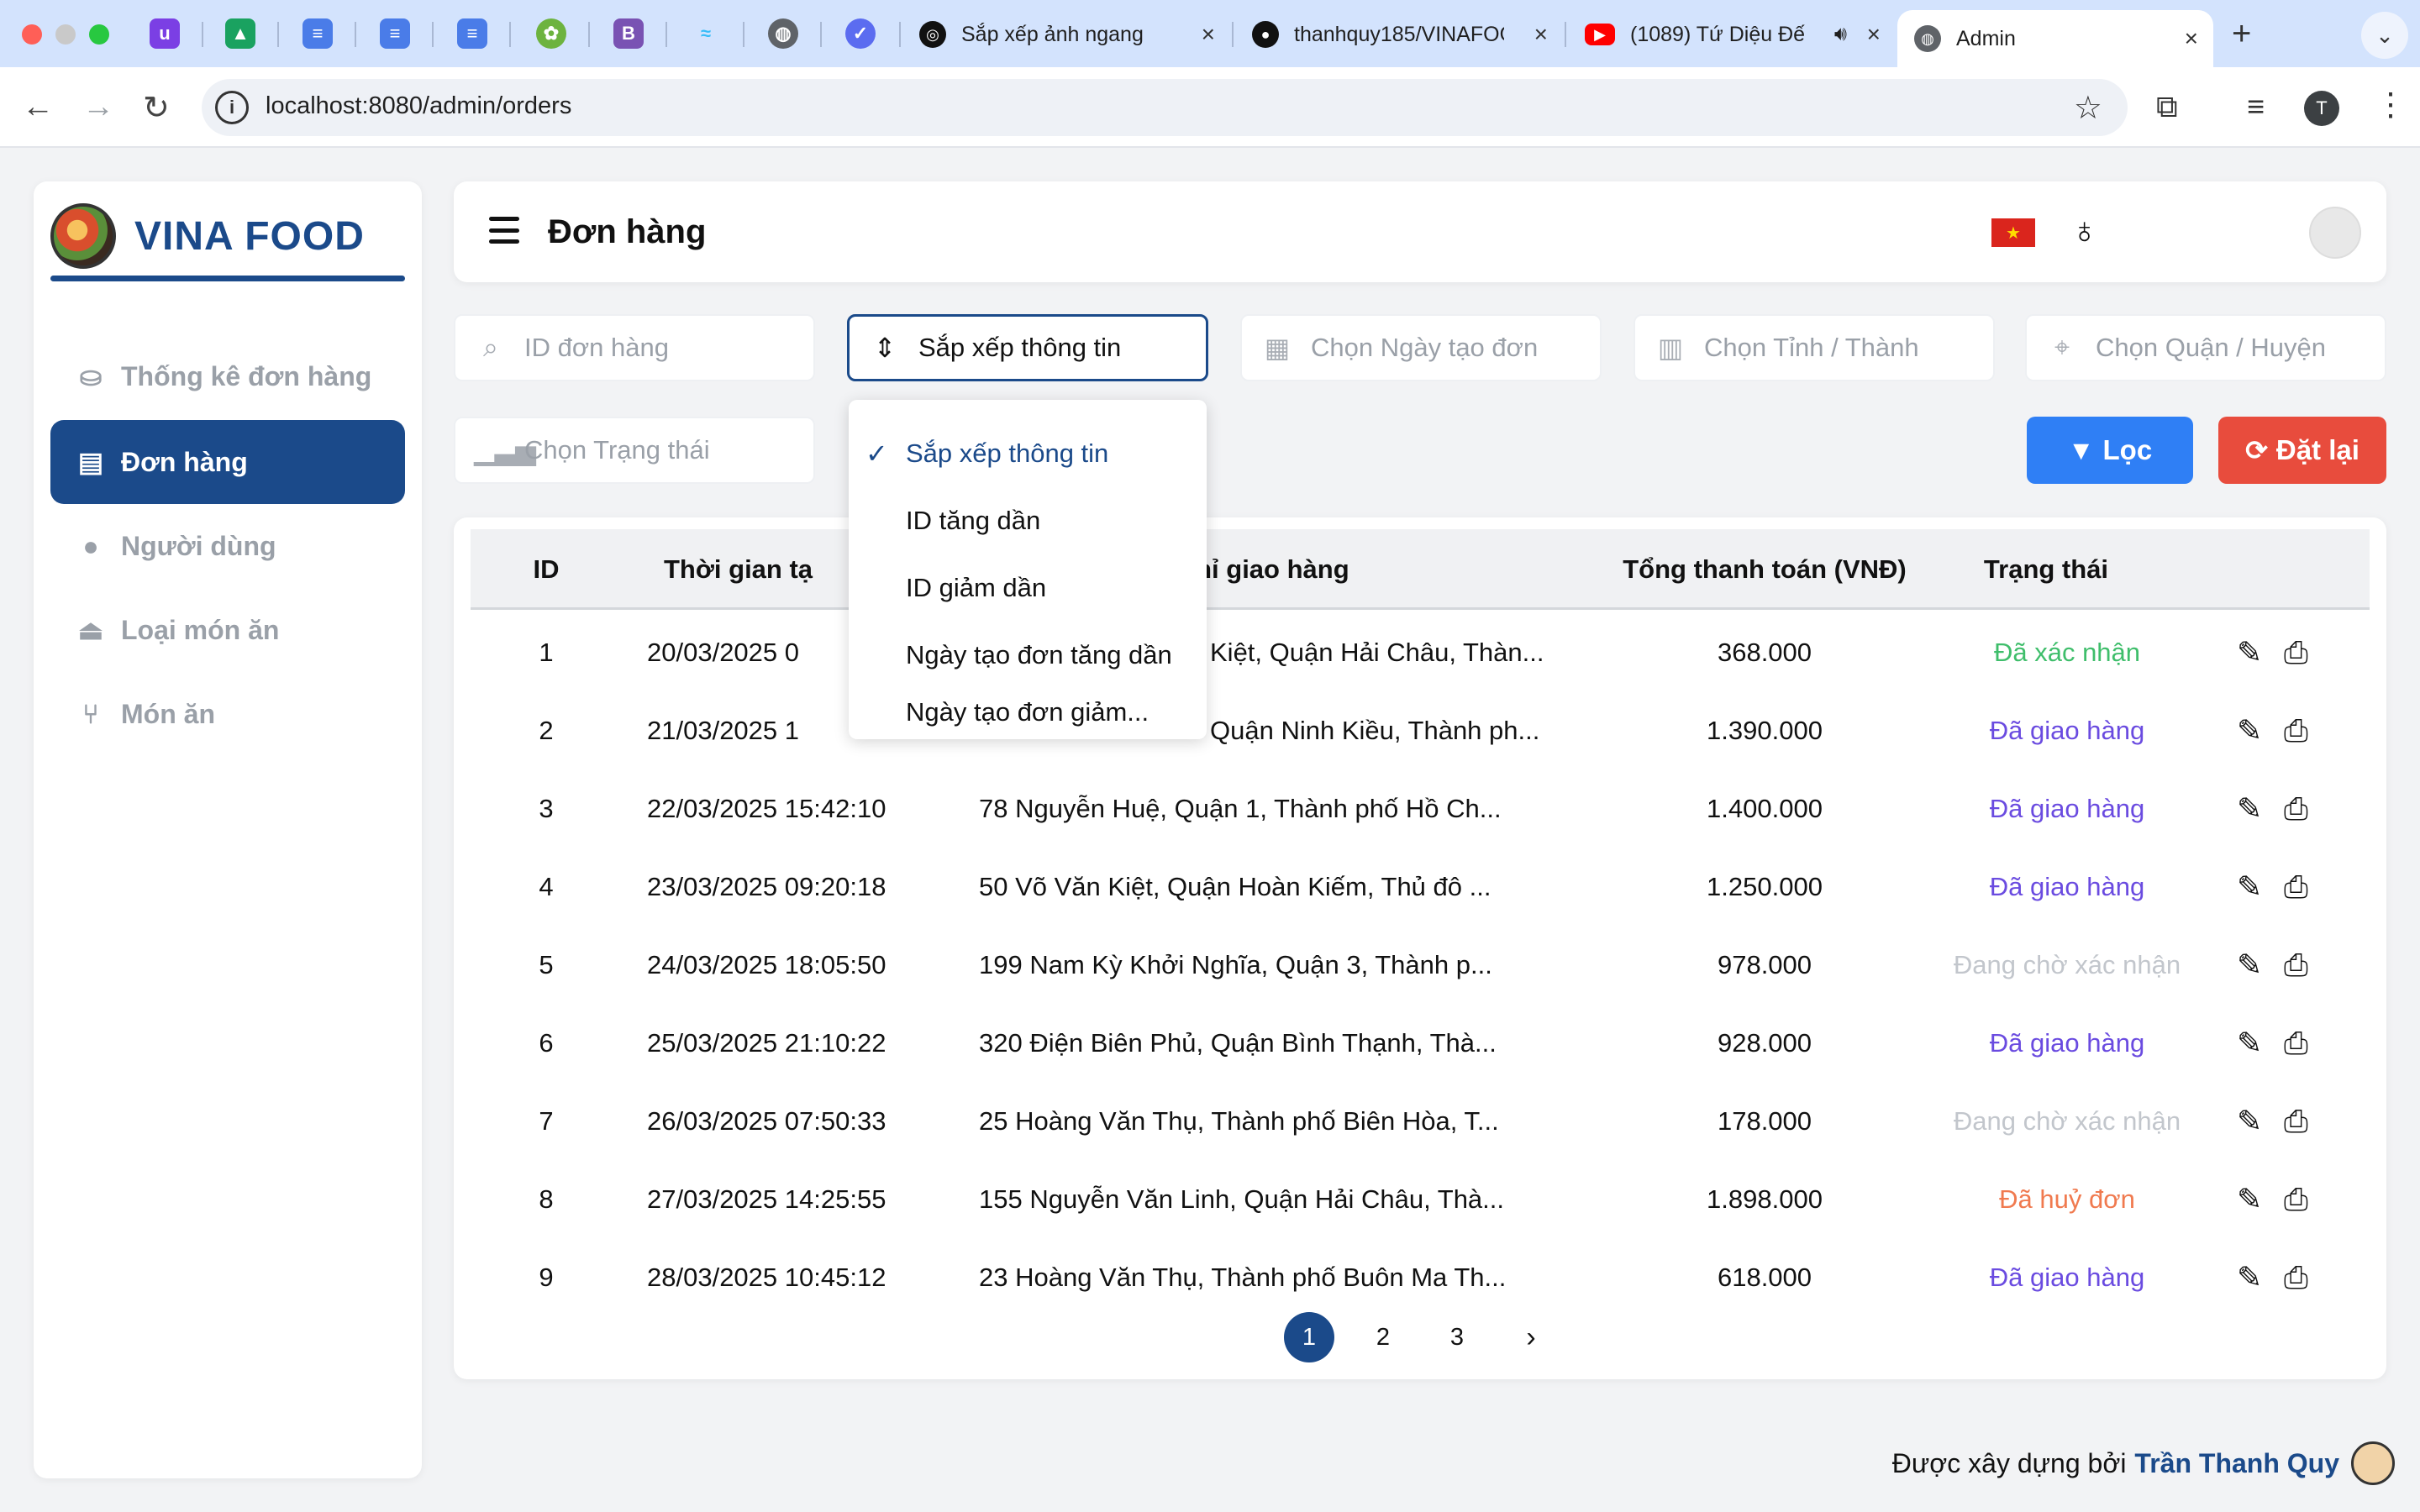 Image resolution: width=2420 pixels, height=1512 pixels. I want to click on sidebar-item-order-stats: ⛀ Thống kê đơn hàng, so click(227, 376).